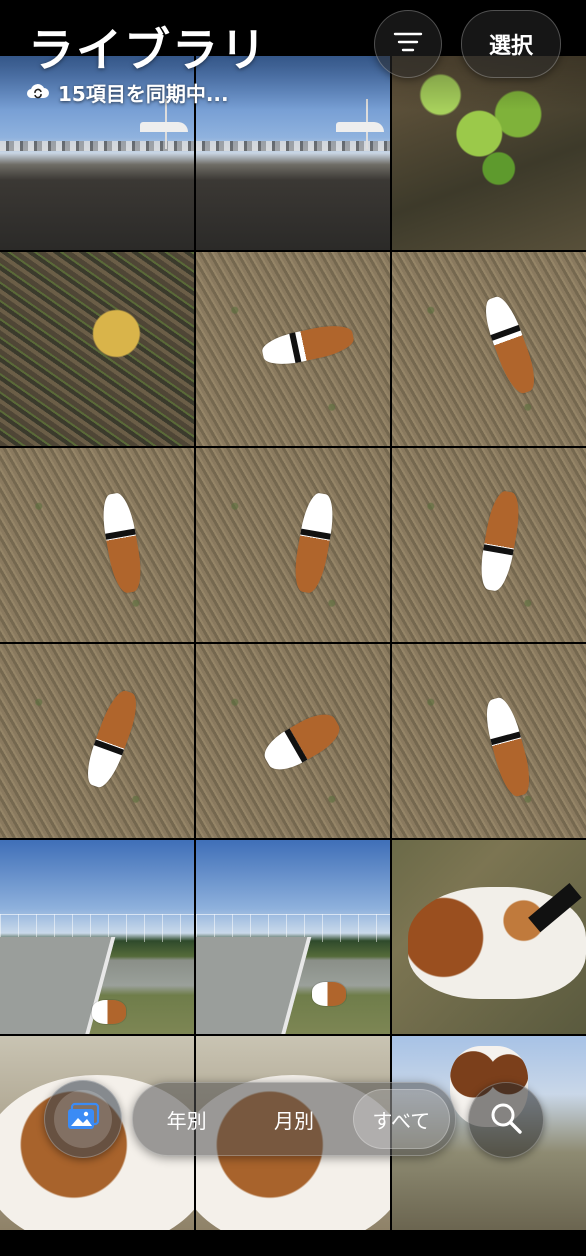  I want to click on segment-months: 月別, so click(293, 1119).